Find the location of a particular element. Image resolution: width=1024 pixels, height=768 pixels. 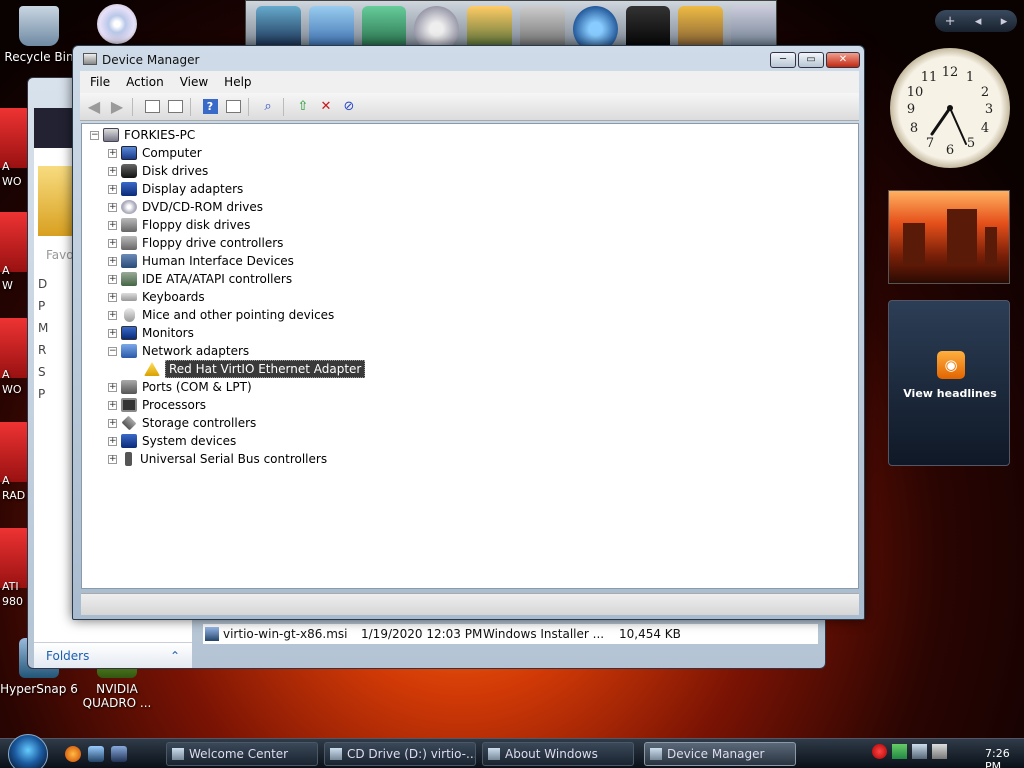

tree-node-floppy-disk-drives: + Floppy disk drives is located at coordinates (179, 225).